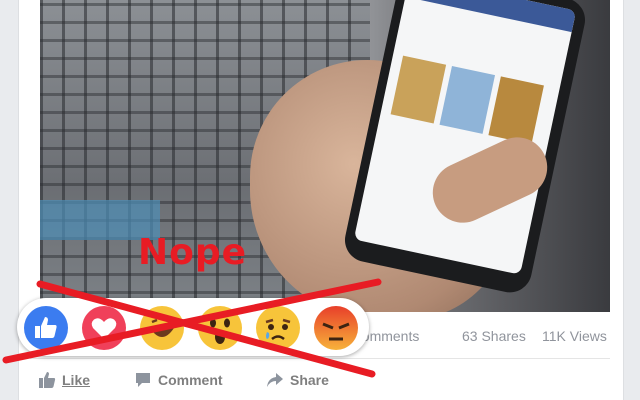 This screenshot has height=400, width=640. I want to click on reaction-haha, so click(162, 328).